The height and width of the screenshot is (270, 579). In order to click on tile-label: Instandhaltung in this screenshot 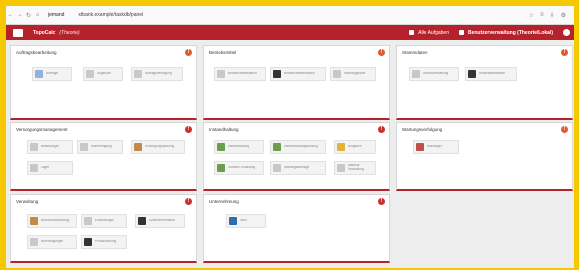, I will do `click(238, 147)`.